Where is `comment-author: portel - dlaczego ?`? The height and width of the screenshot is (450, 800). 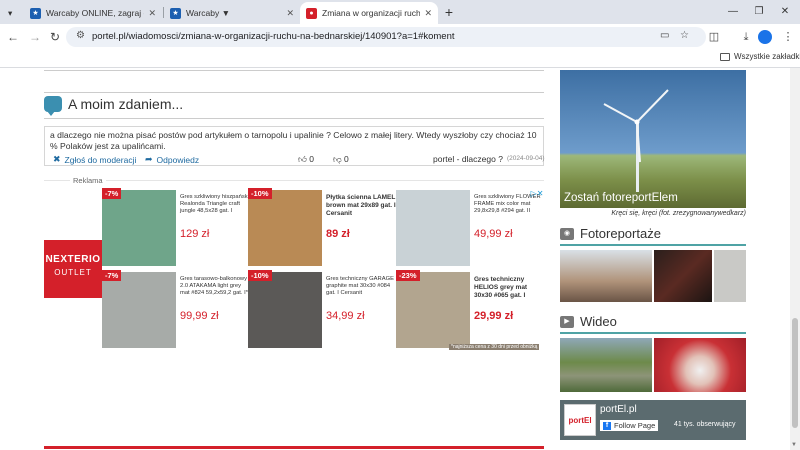 comment-author: portel - dlaczego ? is located at coordinates (468, 159).